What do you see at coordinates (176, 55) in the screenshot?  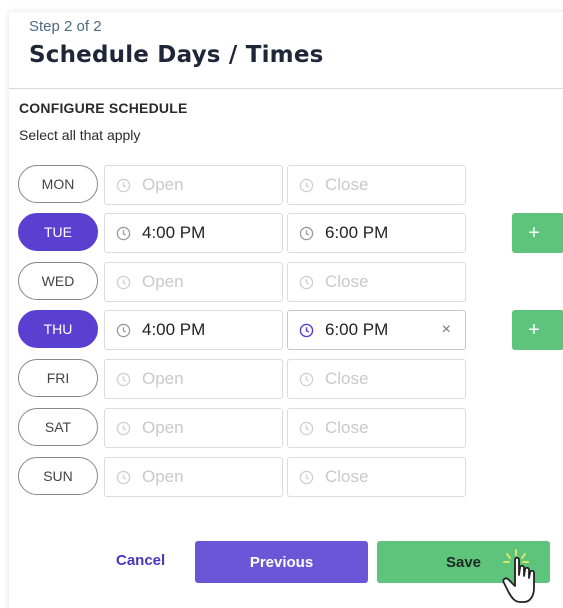 I see `page-title: Schedule Days / Times` at bounding box center [176, 55].